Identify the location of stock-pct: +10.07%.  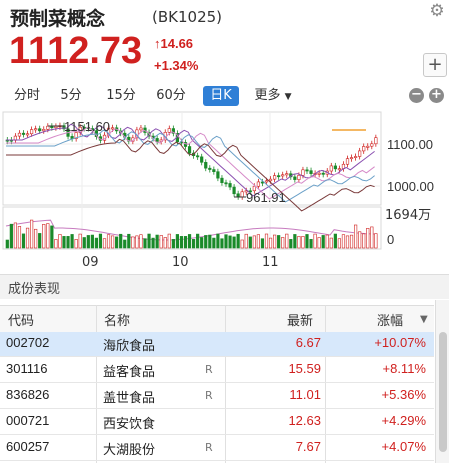
(400, 342).